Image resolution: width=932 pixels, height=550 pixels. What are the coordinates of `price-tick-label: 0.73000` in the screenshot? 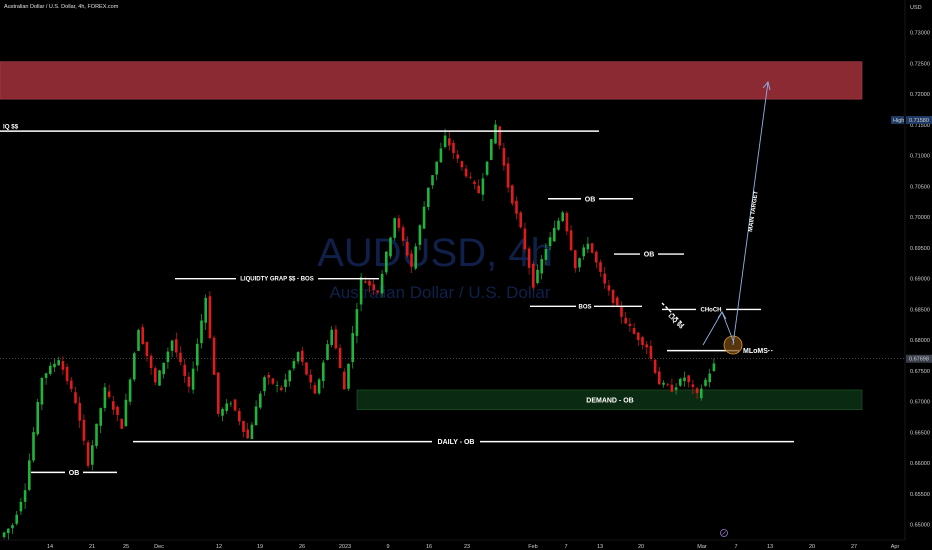 It's located at (920, 34).